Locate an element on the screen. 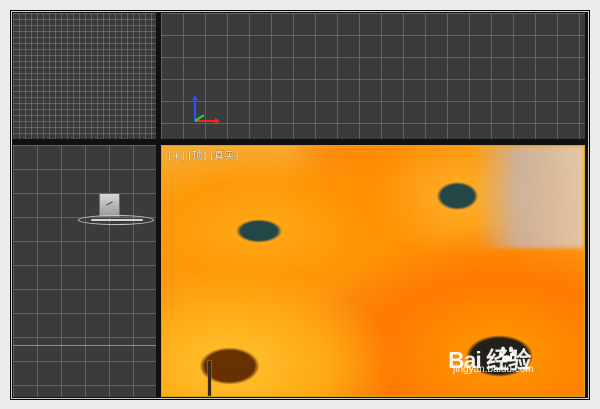 The width and height of the screenshot is (600, 409). viewport-divider is located at coordinates (84, 345).